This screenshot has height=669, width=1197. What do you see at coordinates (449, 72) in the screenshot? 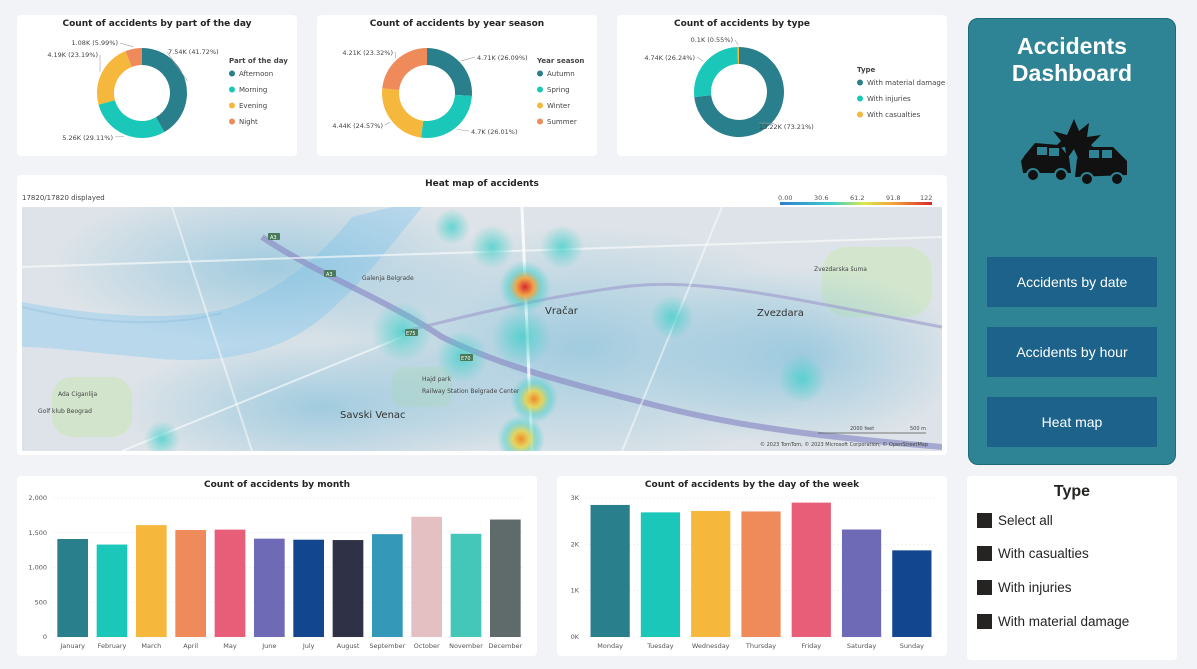
I see `donut-slice-autumn` at bounding box center [449, 72].